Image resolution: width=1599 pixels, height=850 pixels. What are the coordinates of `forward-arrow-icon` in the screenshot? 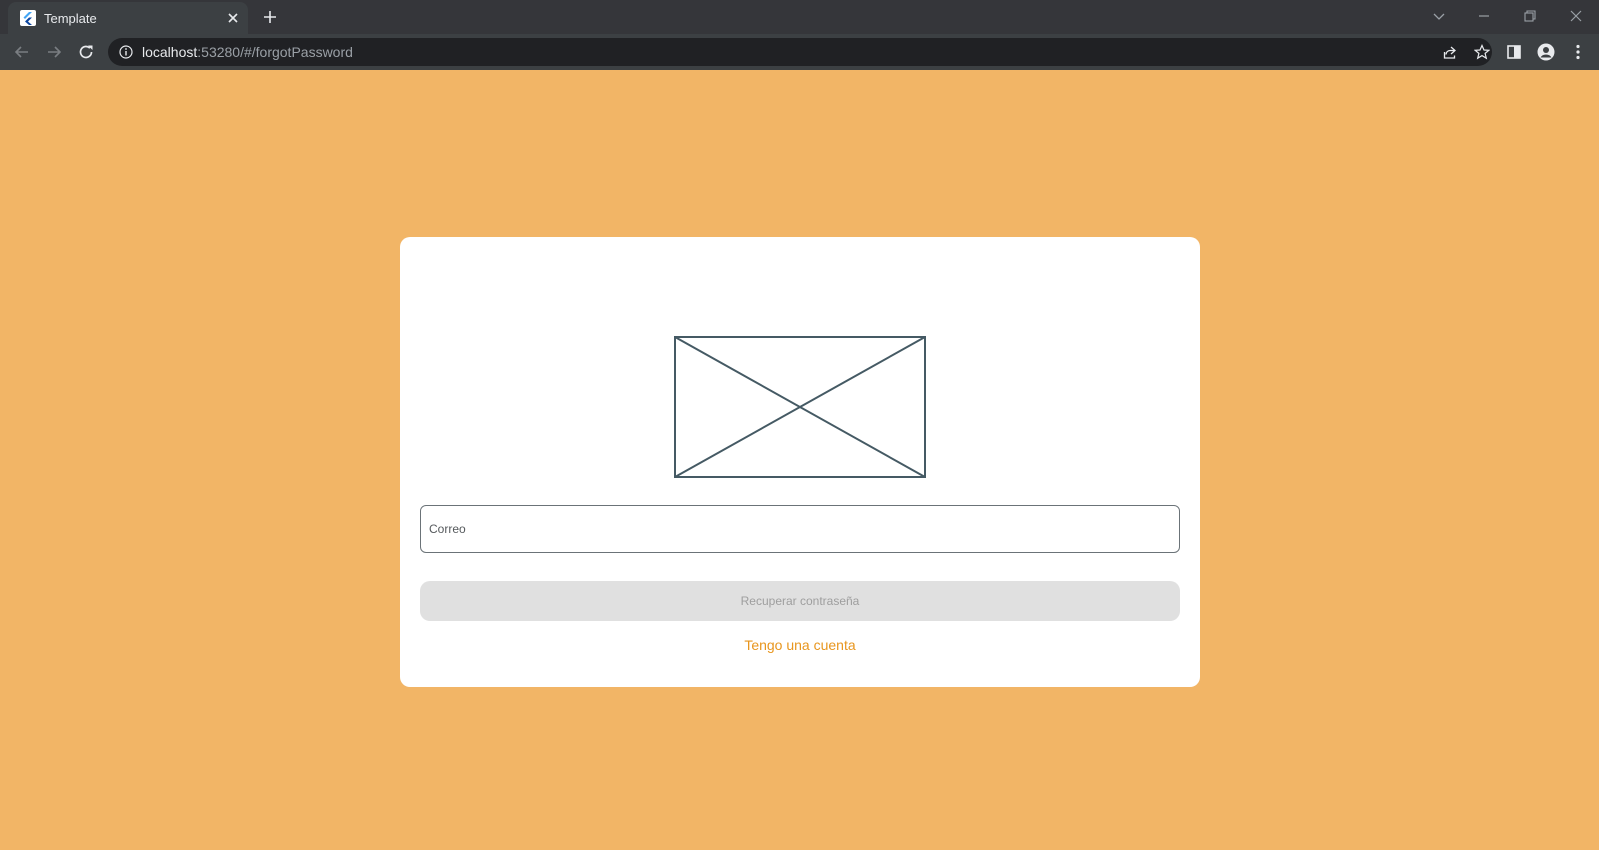 It's located at (54, 52).